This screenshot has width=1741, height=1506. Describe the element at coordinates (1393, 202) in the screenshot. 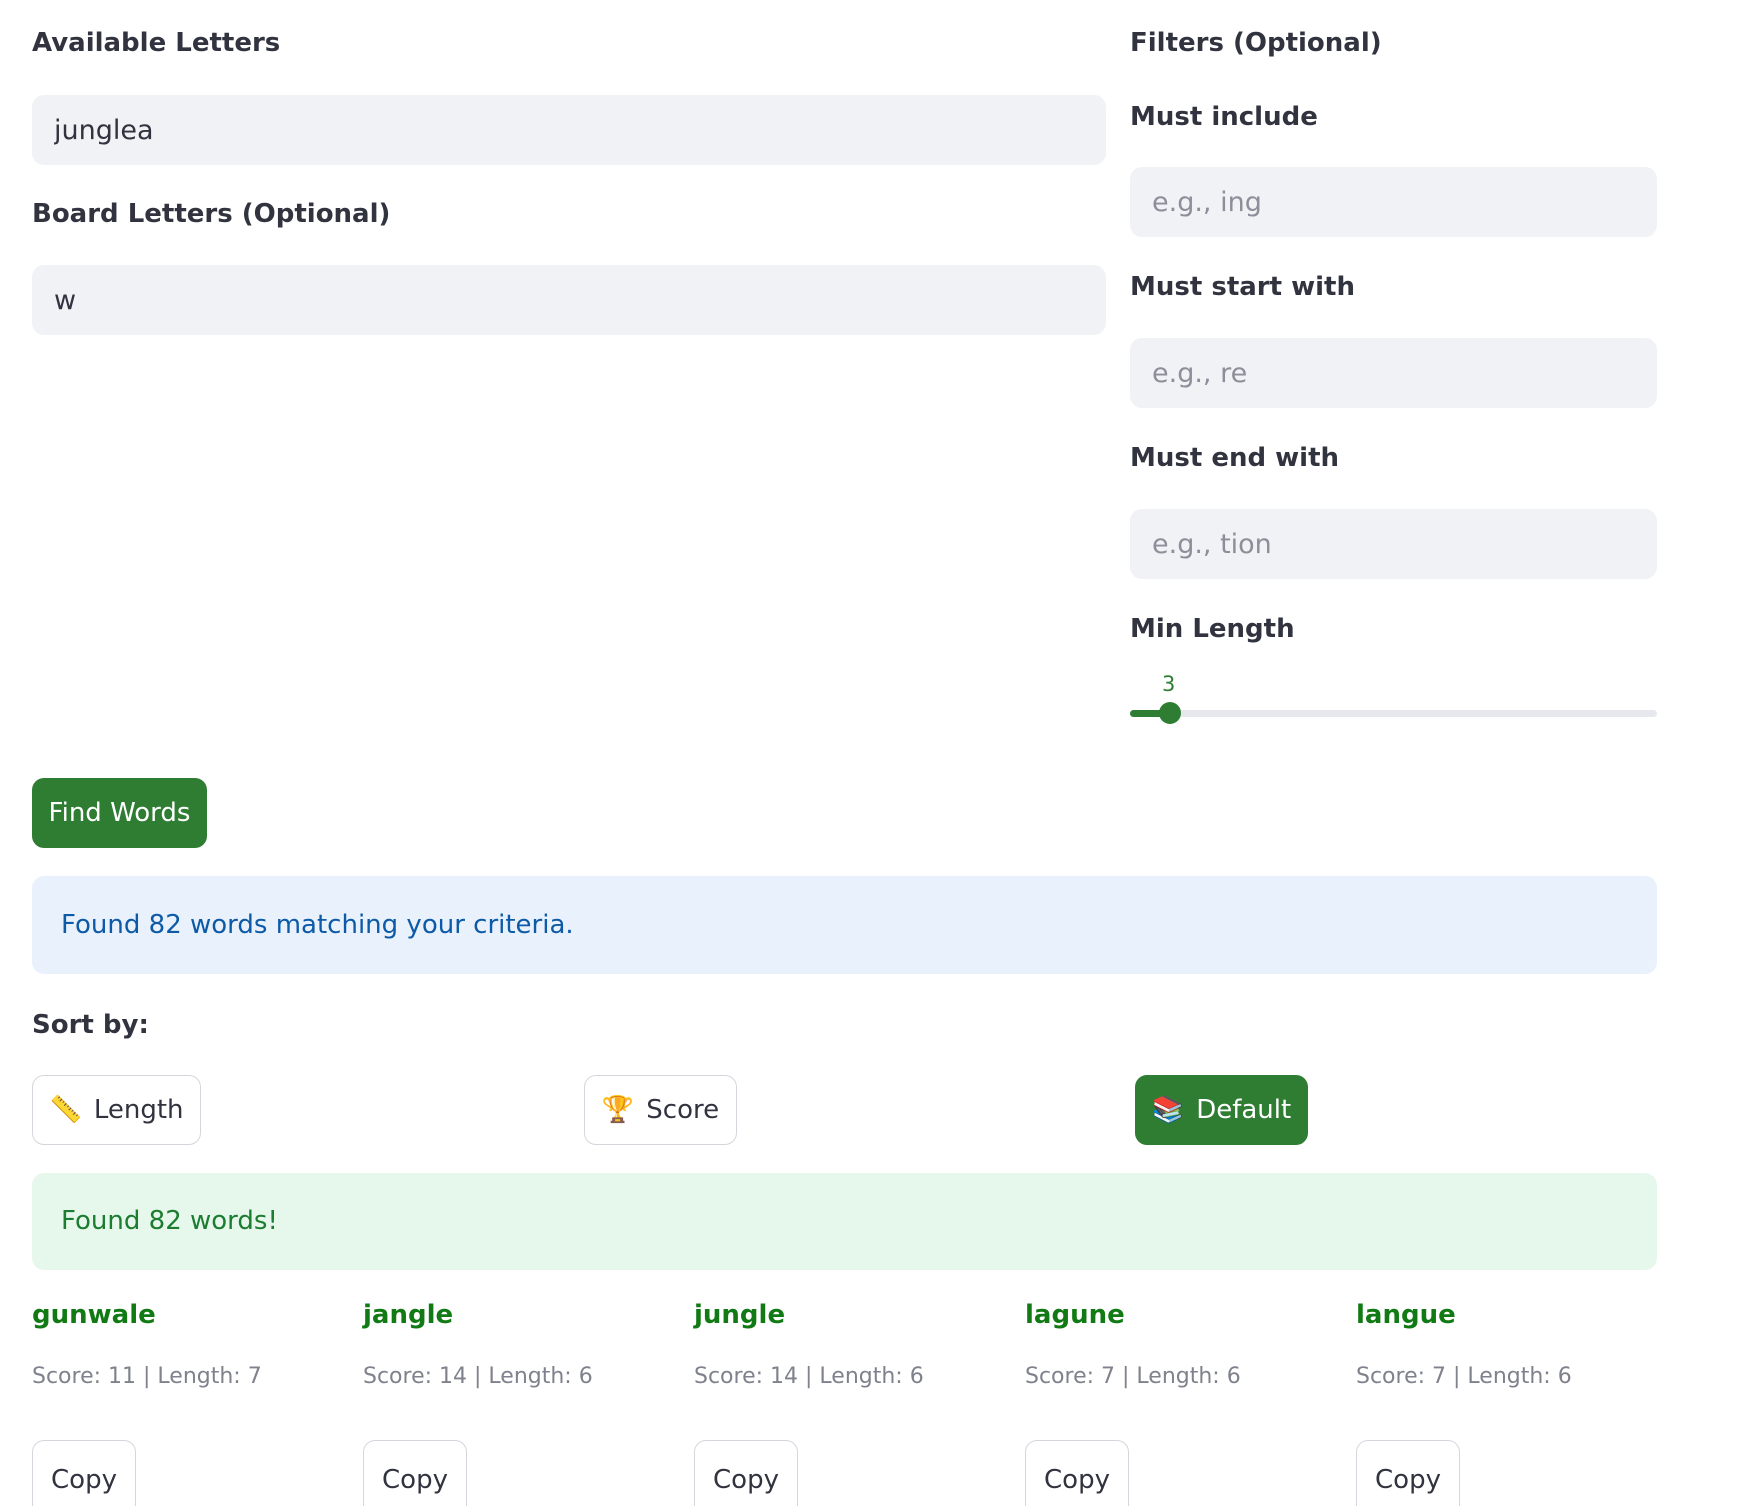

I see `must-include-input` at that location.